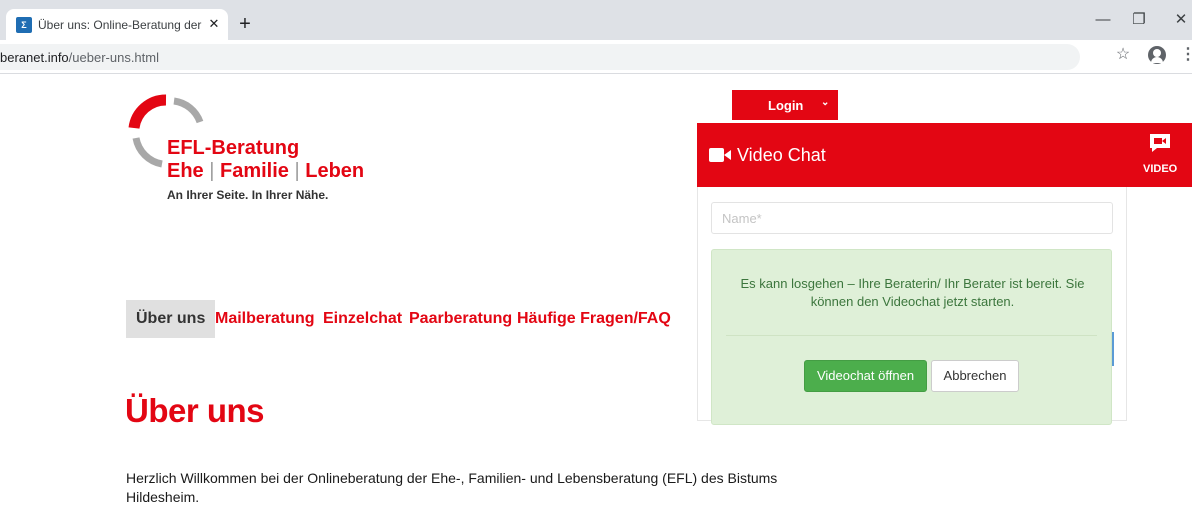 This screenshot has width=1192, height=512. What do you see at coordinates (1160, 143) in the screenshot?
I see `video-tab-icon` at bounding box center [1160, 143].